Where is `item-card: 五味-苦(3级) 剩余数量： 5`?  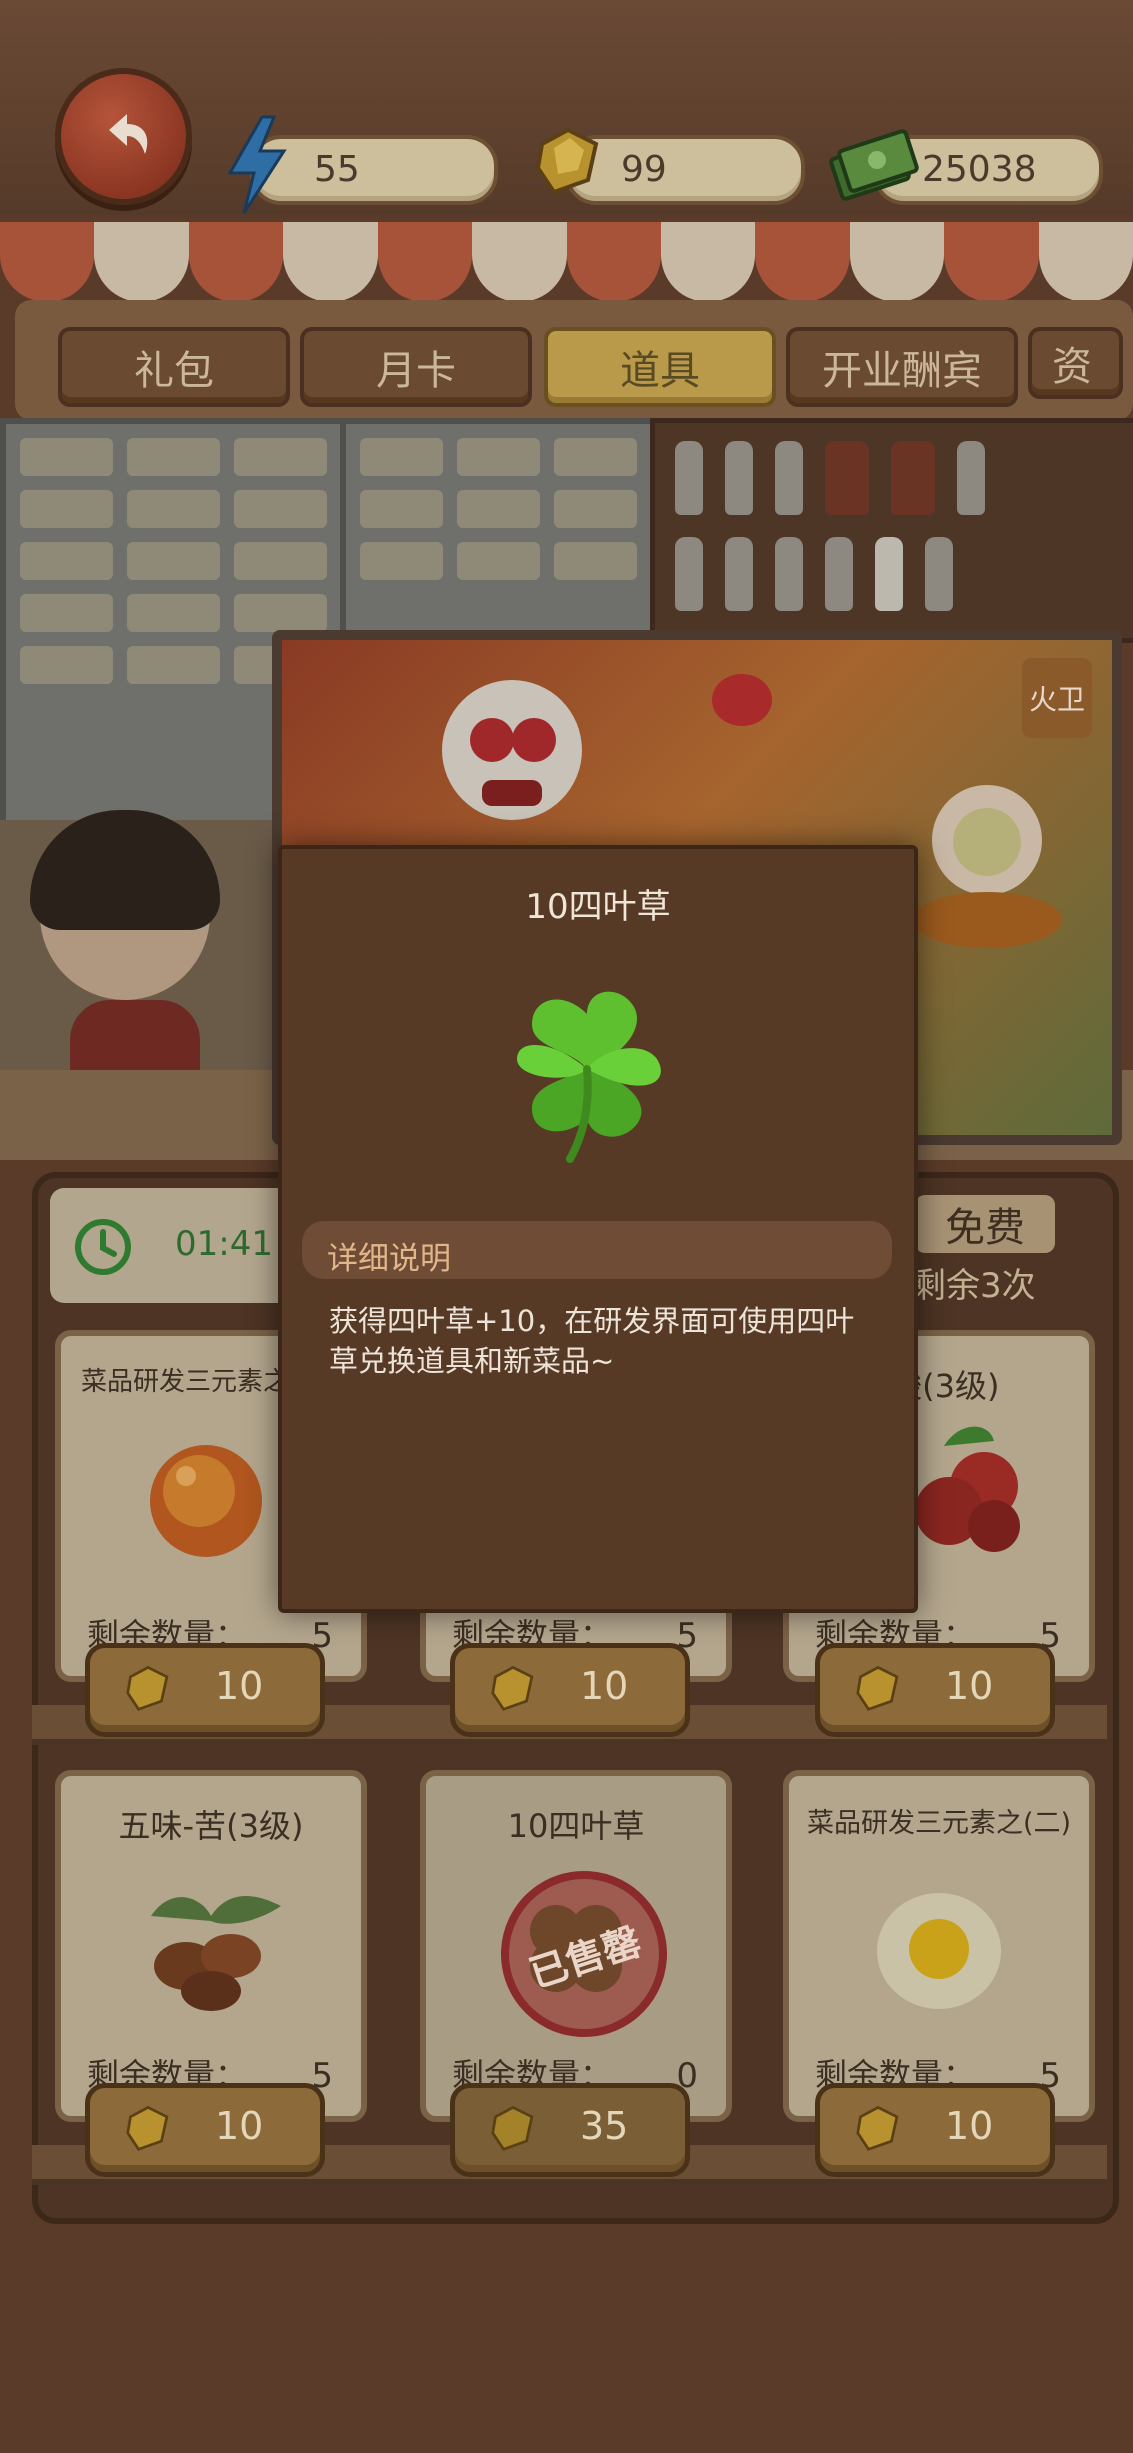
item-card: 五味-苦(3级) 剩余数量： 5 is located at coordinates (211, 1946).